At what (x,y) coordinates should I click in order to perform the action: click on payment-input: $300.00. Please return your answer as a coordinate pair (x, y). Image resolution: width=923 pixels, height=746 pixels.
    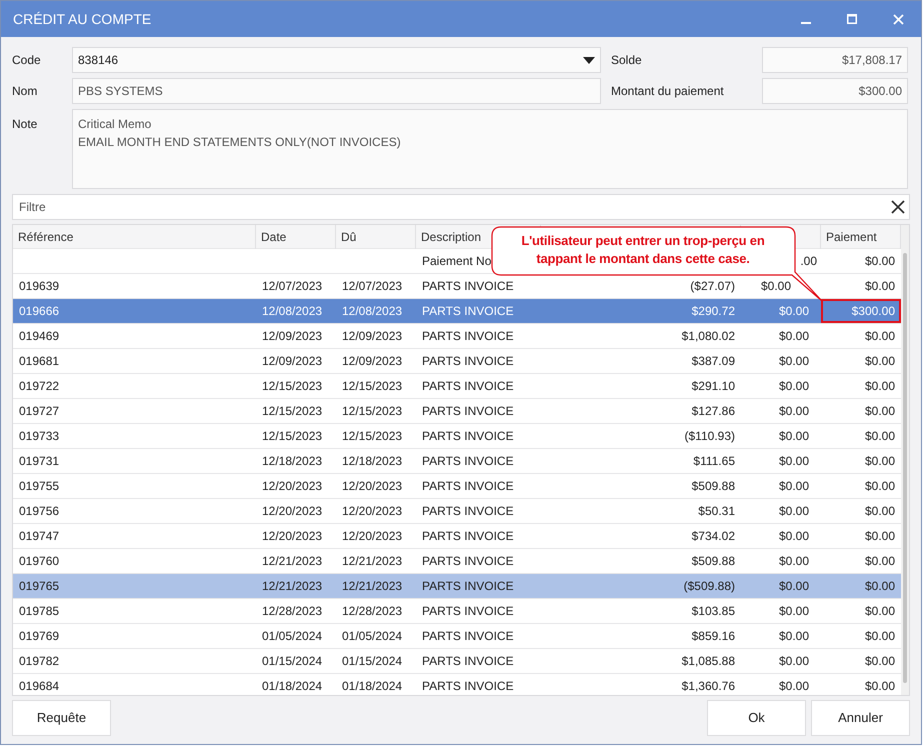
    Looking at the image, I should click on (861, 311).